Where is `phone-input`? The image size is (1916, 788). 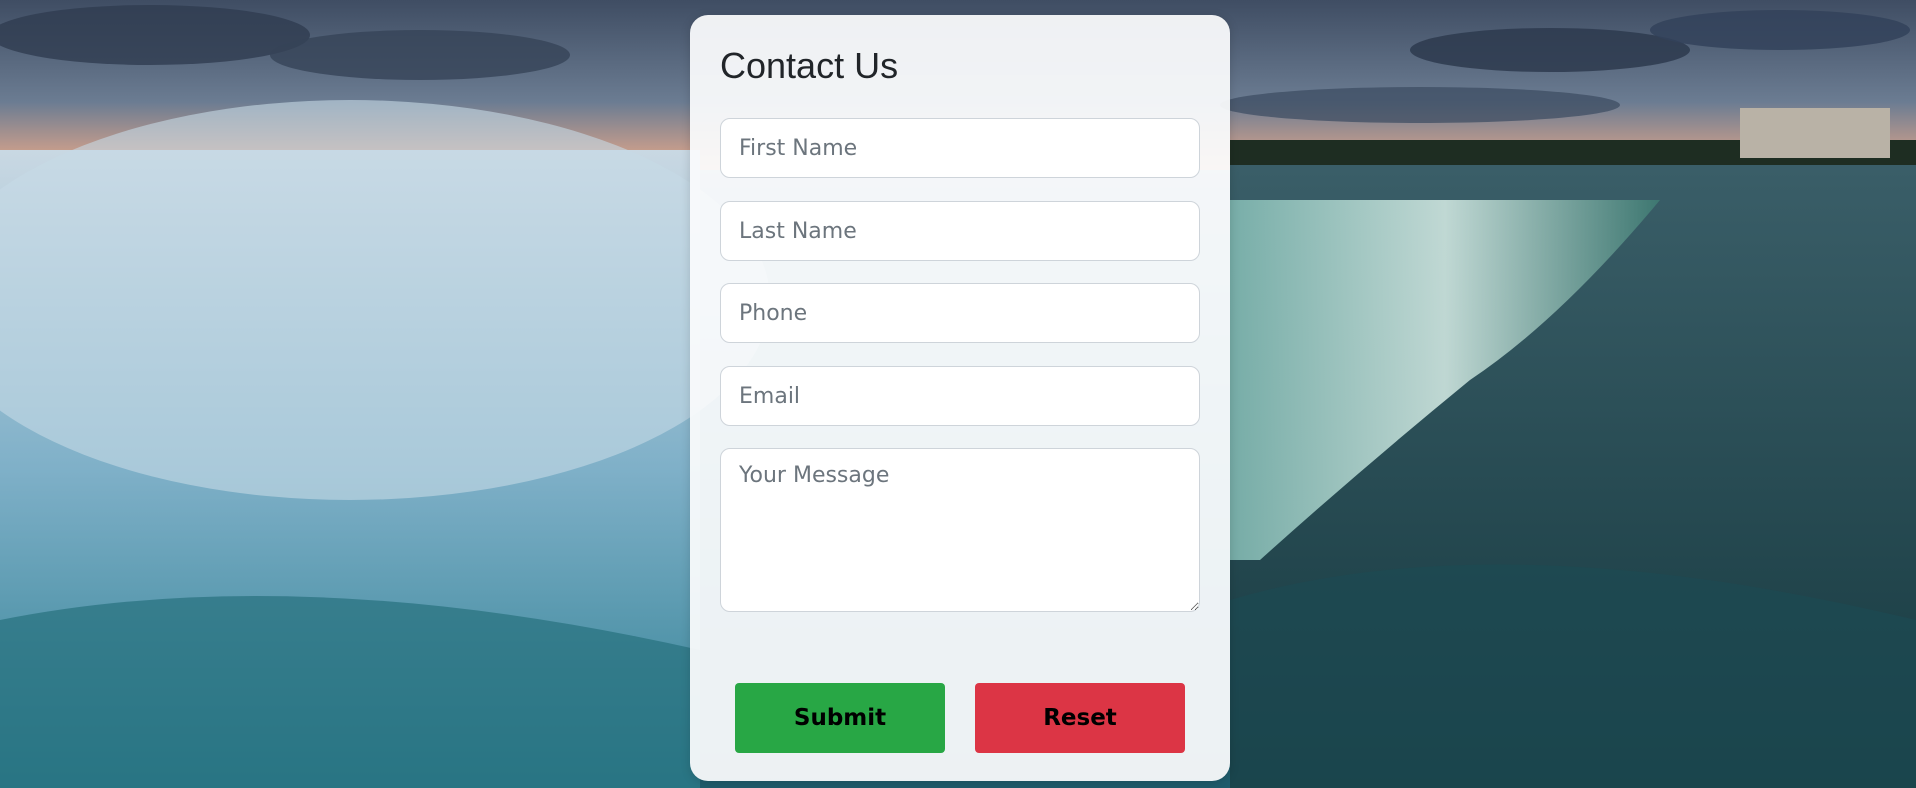 phone-input is located at coordinates (960, 313).